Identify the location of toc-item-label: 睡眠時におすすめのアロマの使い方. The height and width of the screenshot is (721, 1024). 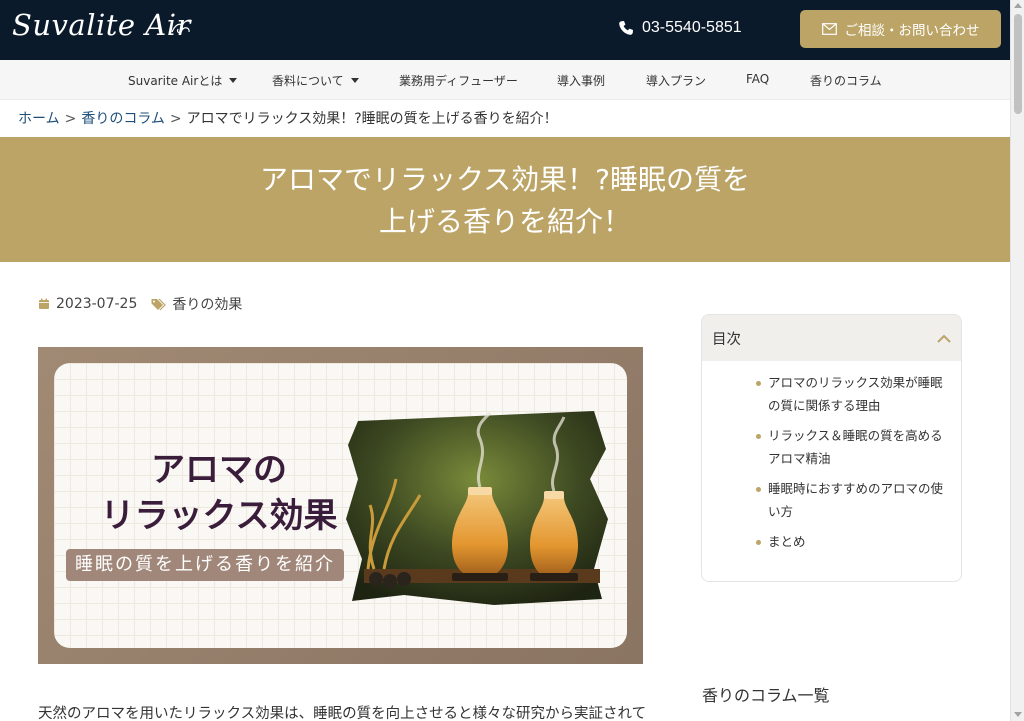
(856, 500).